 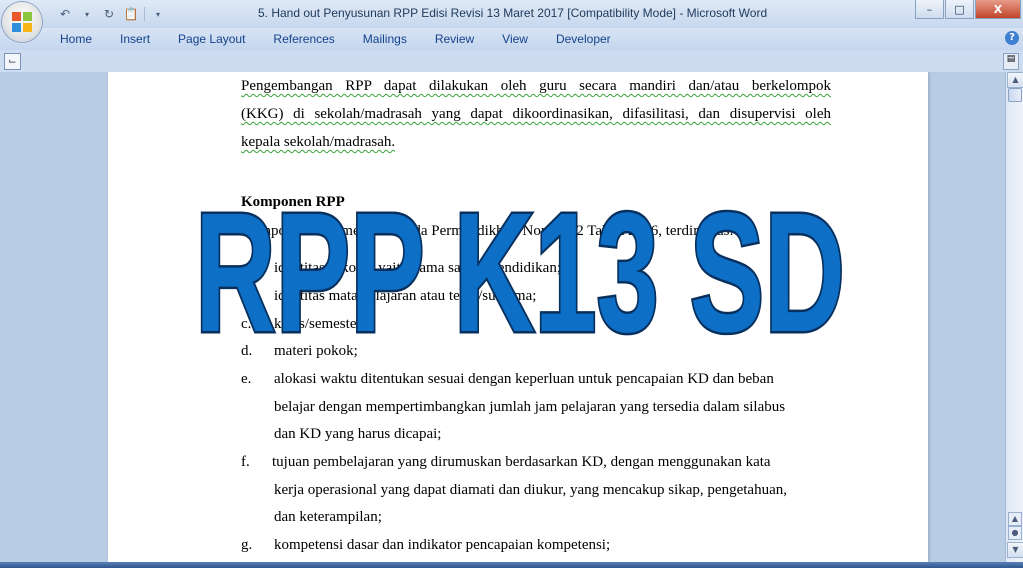 I want to click on customize-toolbar-icon: ▾, so click(x=158, y=14).